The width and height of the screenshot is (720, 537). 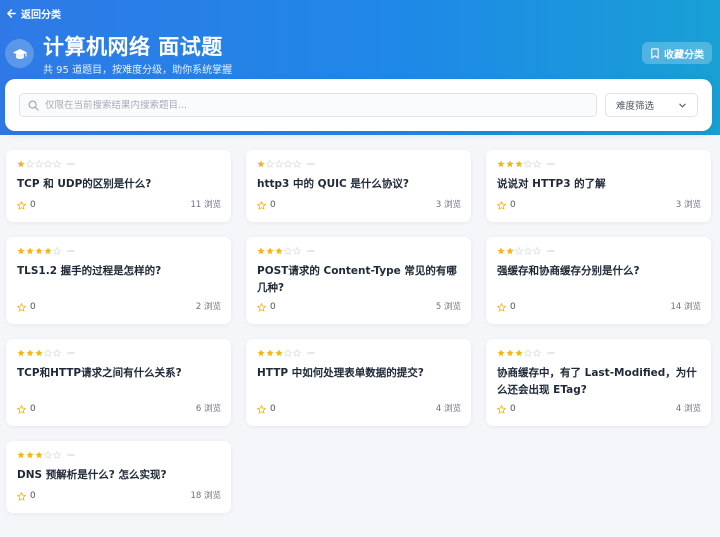 I want to click on question-card: TCP和HTTP请求之间有什么关系? 0 6 浏览, so click(x=118, y=382).